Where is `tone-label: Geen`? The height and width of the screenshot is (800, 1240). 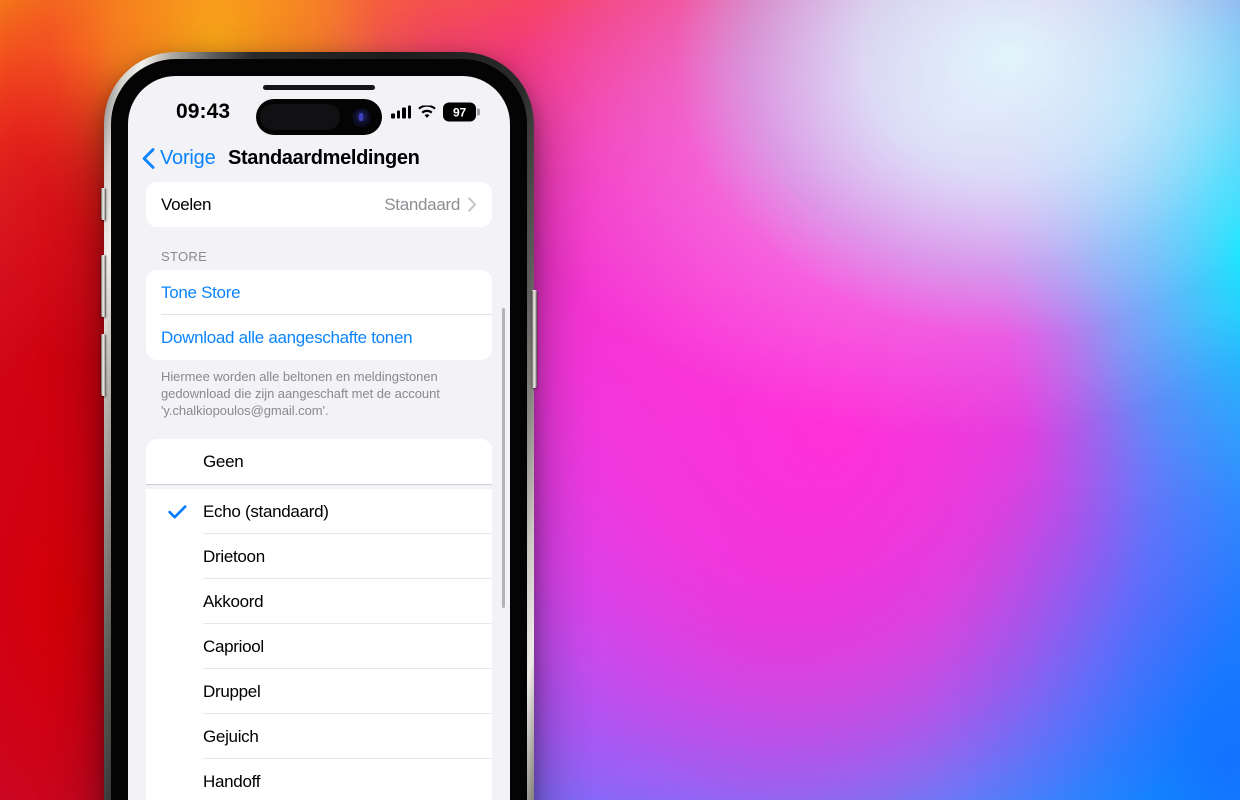
tone-label: Geen is located at coordinates (223, 461).